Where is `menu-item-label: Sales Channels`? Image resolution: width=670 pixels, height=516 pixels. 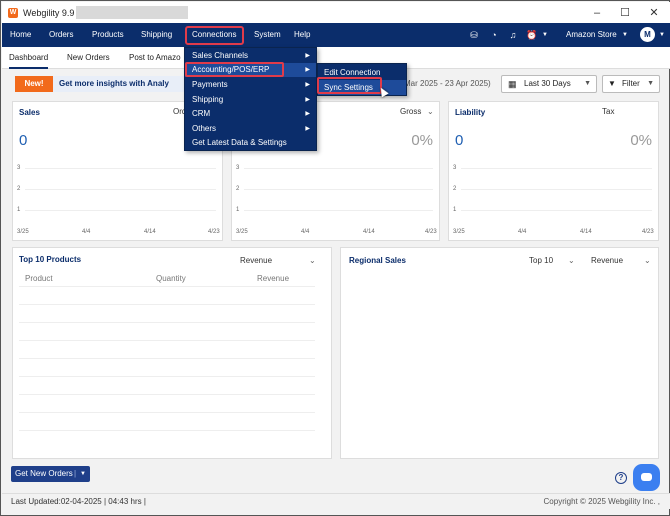
menu-item-label: Sales Channels is located at coordinates (220, 55).